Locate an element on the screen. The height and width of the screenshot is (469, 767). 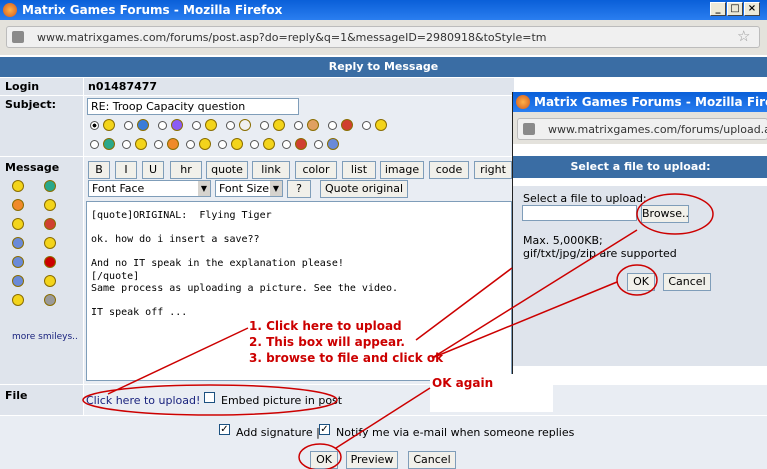
highlight-upload-link is located at coordinates (210, 400).